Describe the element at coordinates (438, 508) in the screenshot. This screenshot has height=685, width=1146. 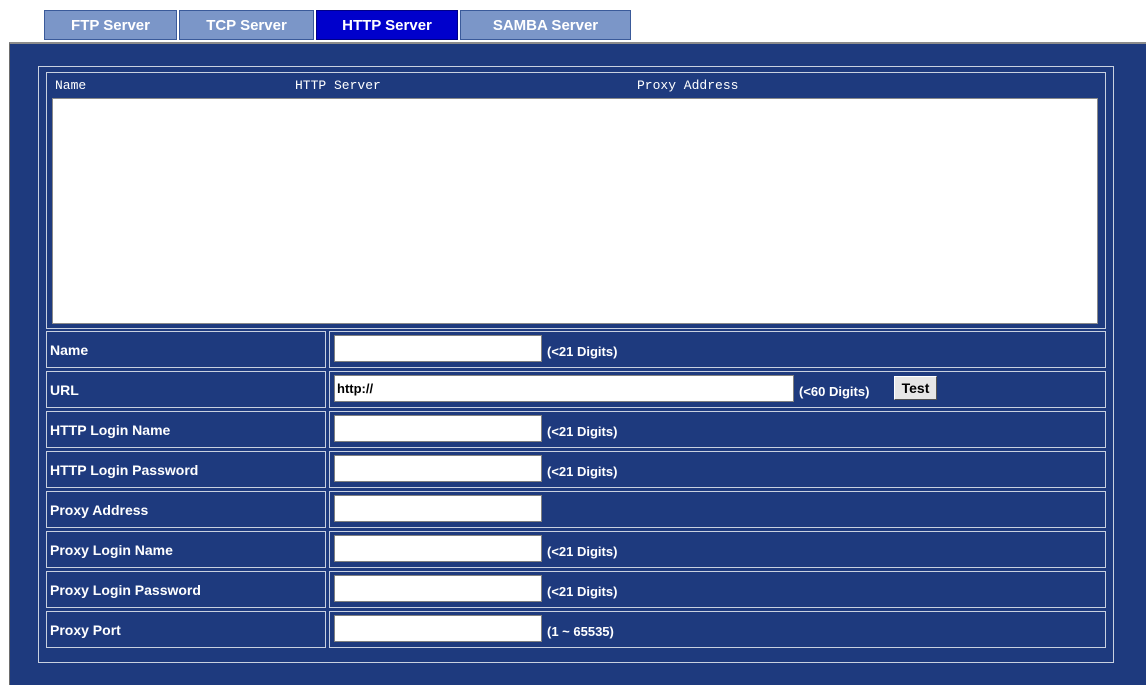
I see `proxy-address-input` at that location.